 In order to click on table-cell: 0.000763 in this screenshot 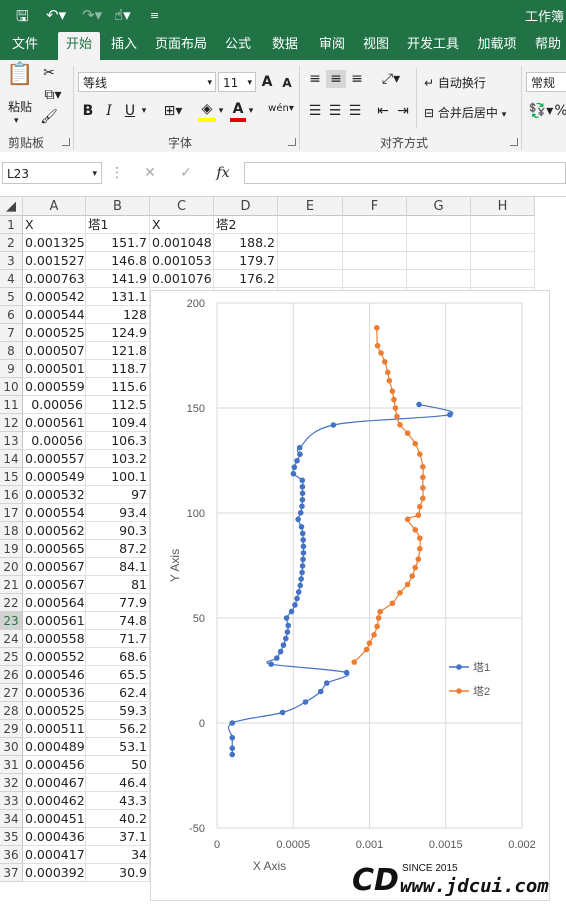, I will do `click(54, 279)`.